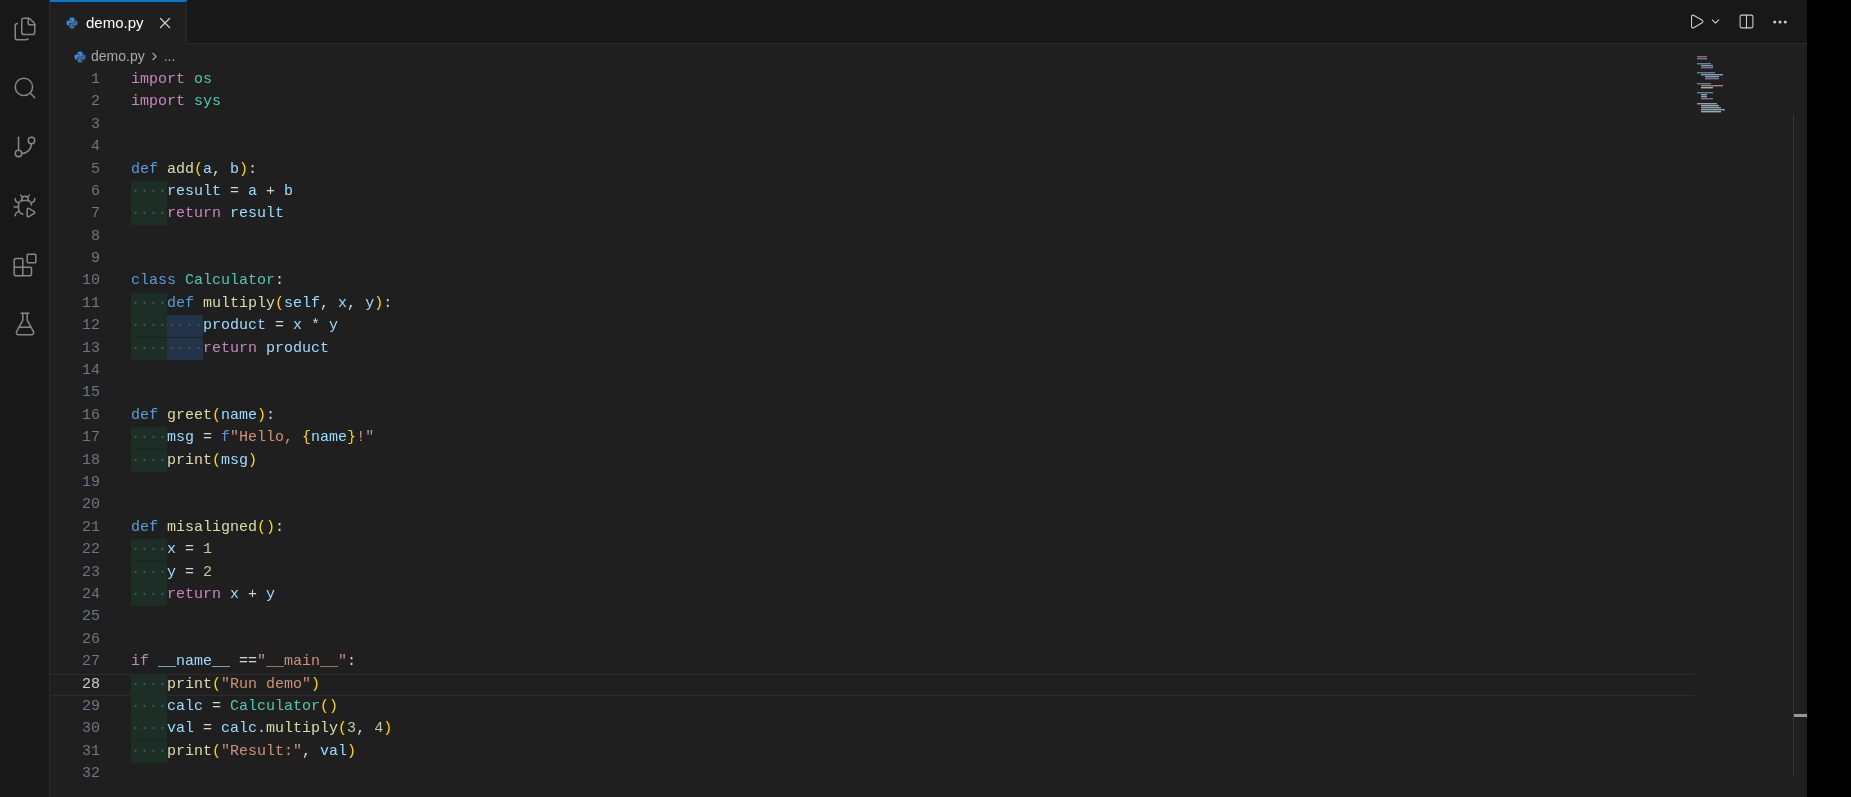 The width and height of the screenshot is (1851, 797). I want to click on line-number: 27, so click(90, 662).